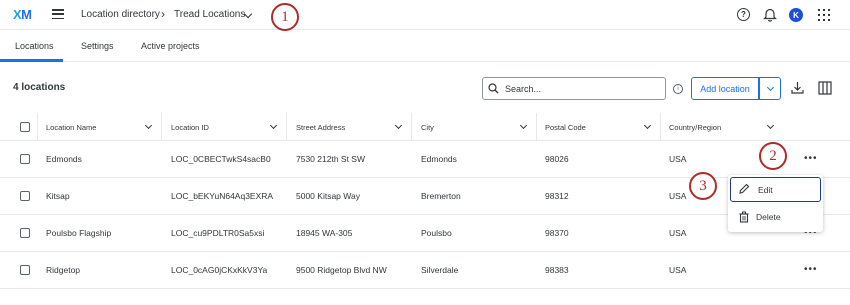  What do you see at coordinates (425, 46) in the screenshot?
I see `tab-bar: Locations Settings Active projects` at bounding box center [425, 46].